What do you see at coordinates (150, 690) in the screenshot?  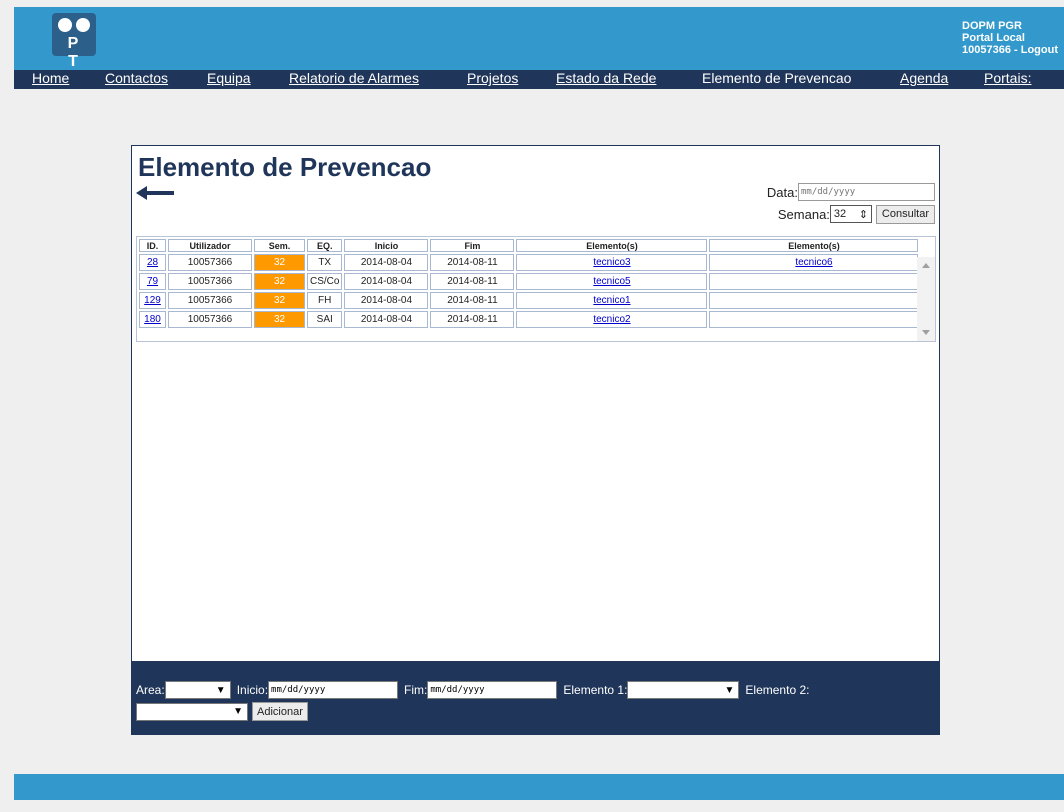 I see `area-label: Area:` at bounding box center [150, 690].